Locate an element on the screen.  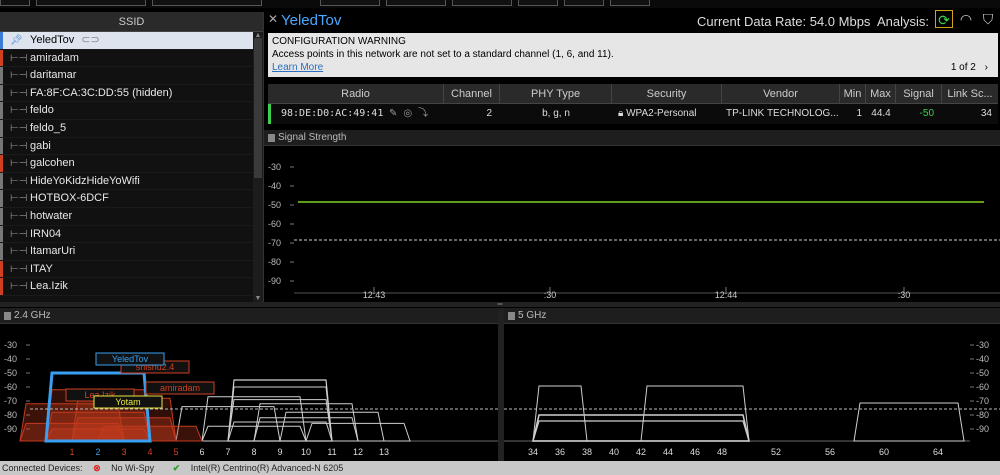
cell-signal: -50 is located at coordinates (926, 113).